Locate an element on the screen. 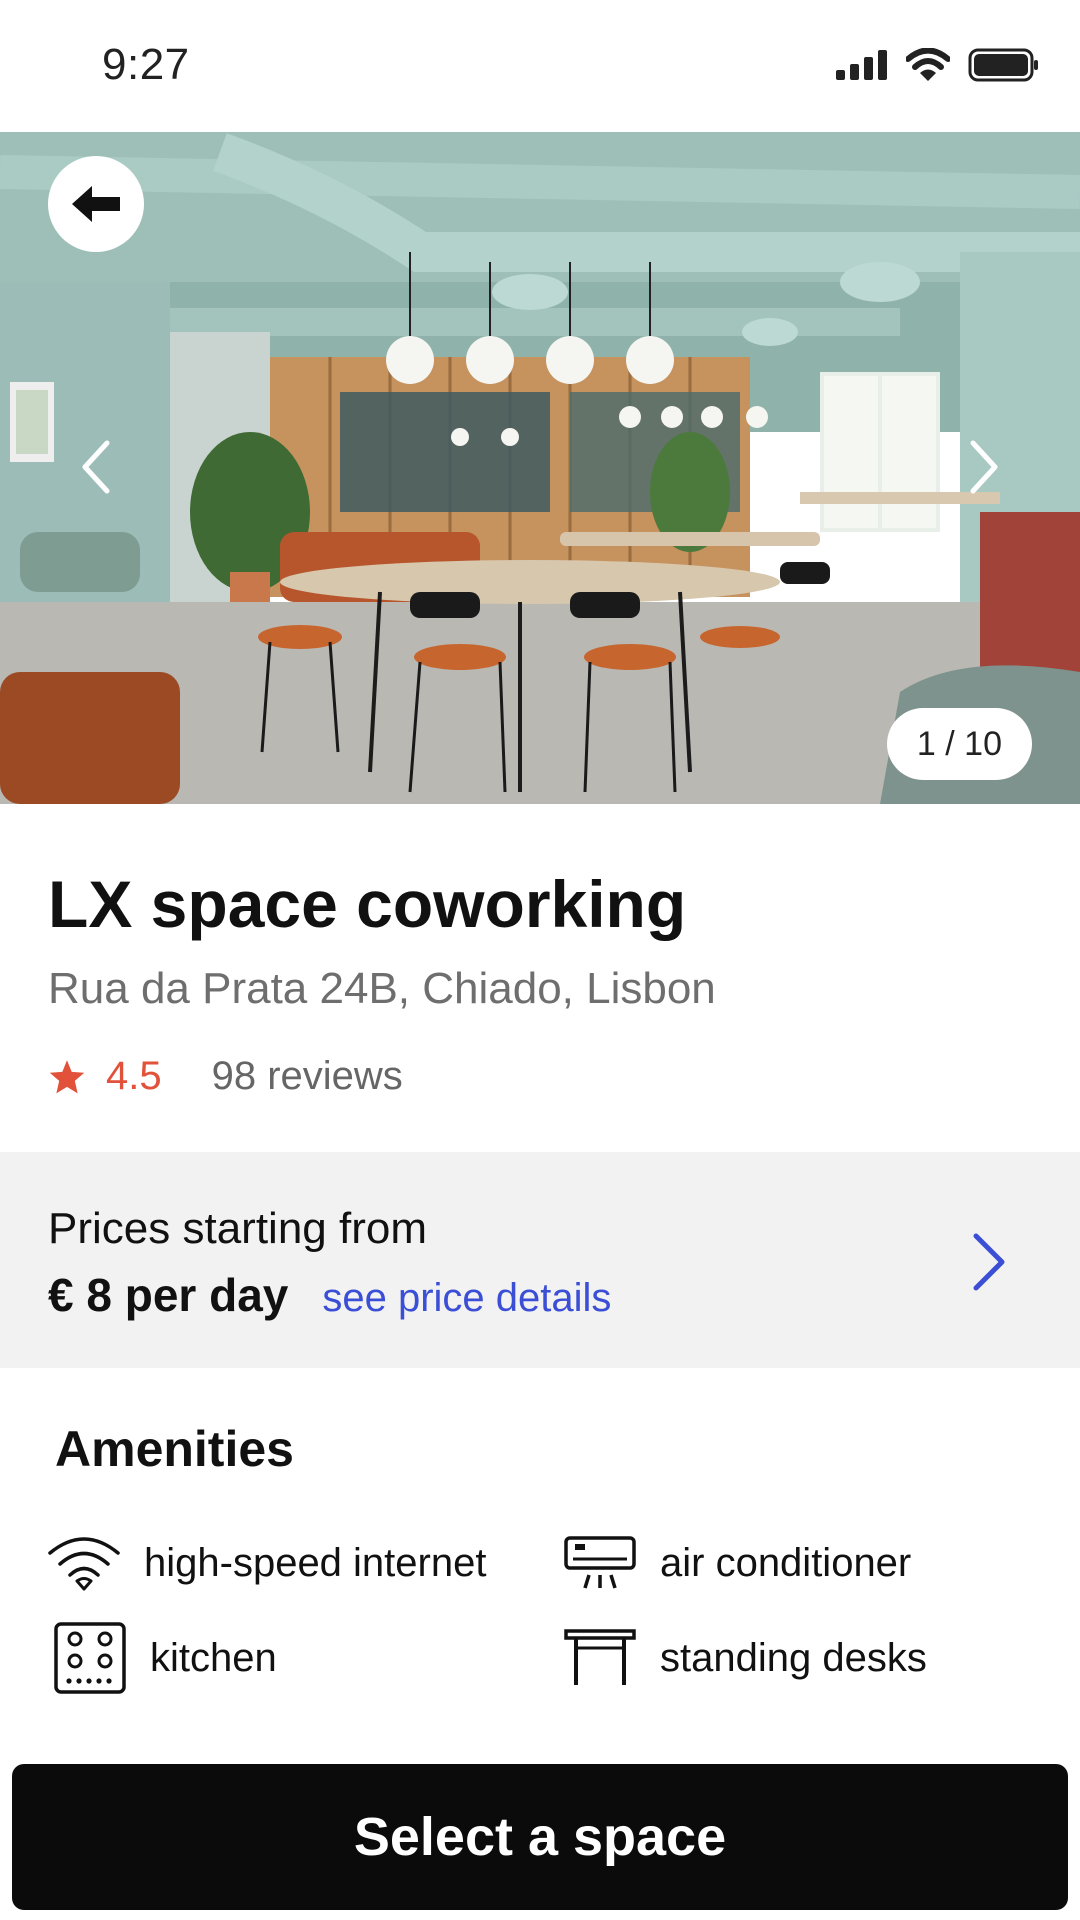 The height and width of the screenshot is (1920, 1080). amenity-label: standing desks is located at coordinates (793, 1657).